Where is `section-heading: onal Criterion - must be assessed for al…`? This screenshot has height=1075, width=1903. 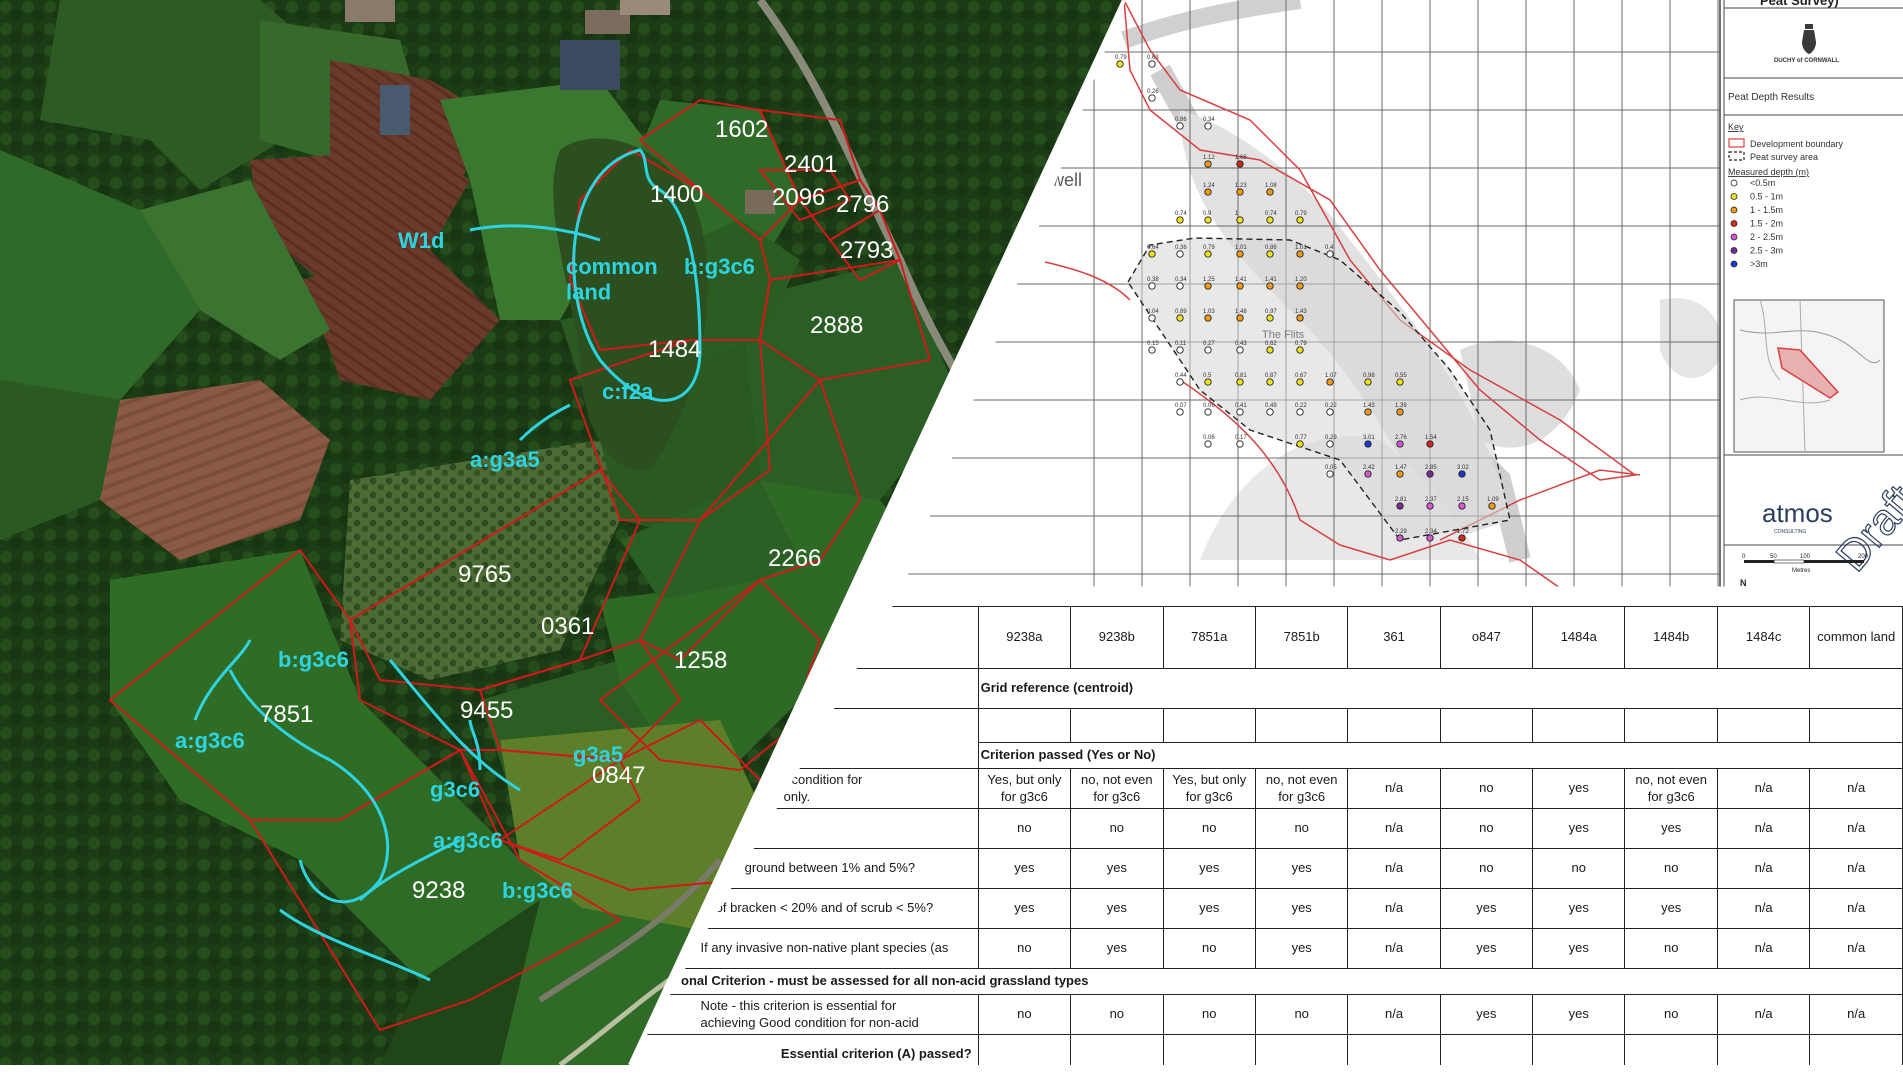 section-heading: onal Criterion - must be assessed for al… is located at coordinates (1266, 981).